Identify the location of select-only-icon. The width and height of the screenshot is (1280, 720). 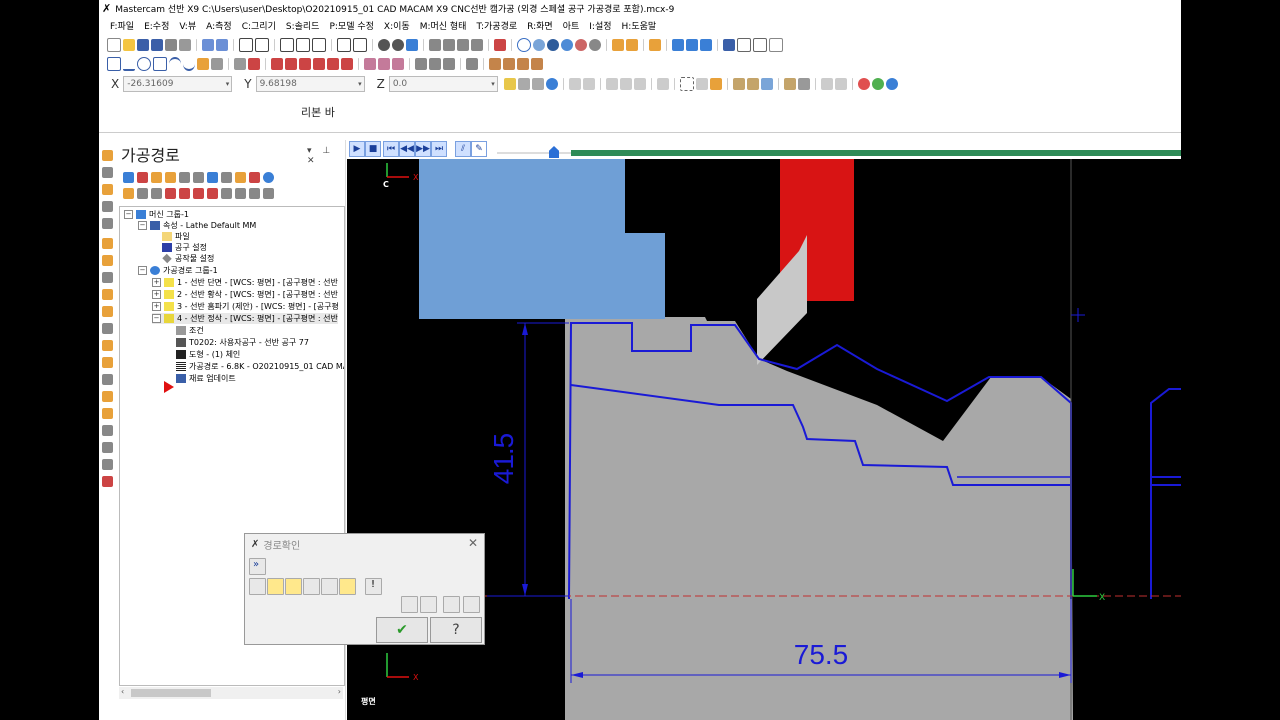
(588, 84).